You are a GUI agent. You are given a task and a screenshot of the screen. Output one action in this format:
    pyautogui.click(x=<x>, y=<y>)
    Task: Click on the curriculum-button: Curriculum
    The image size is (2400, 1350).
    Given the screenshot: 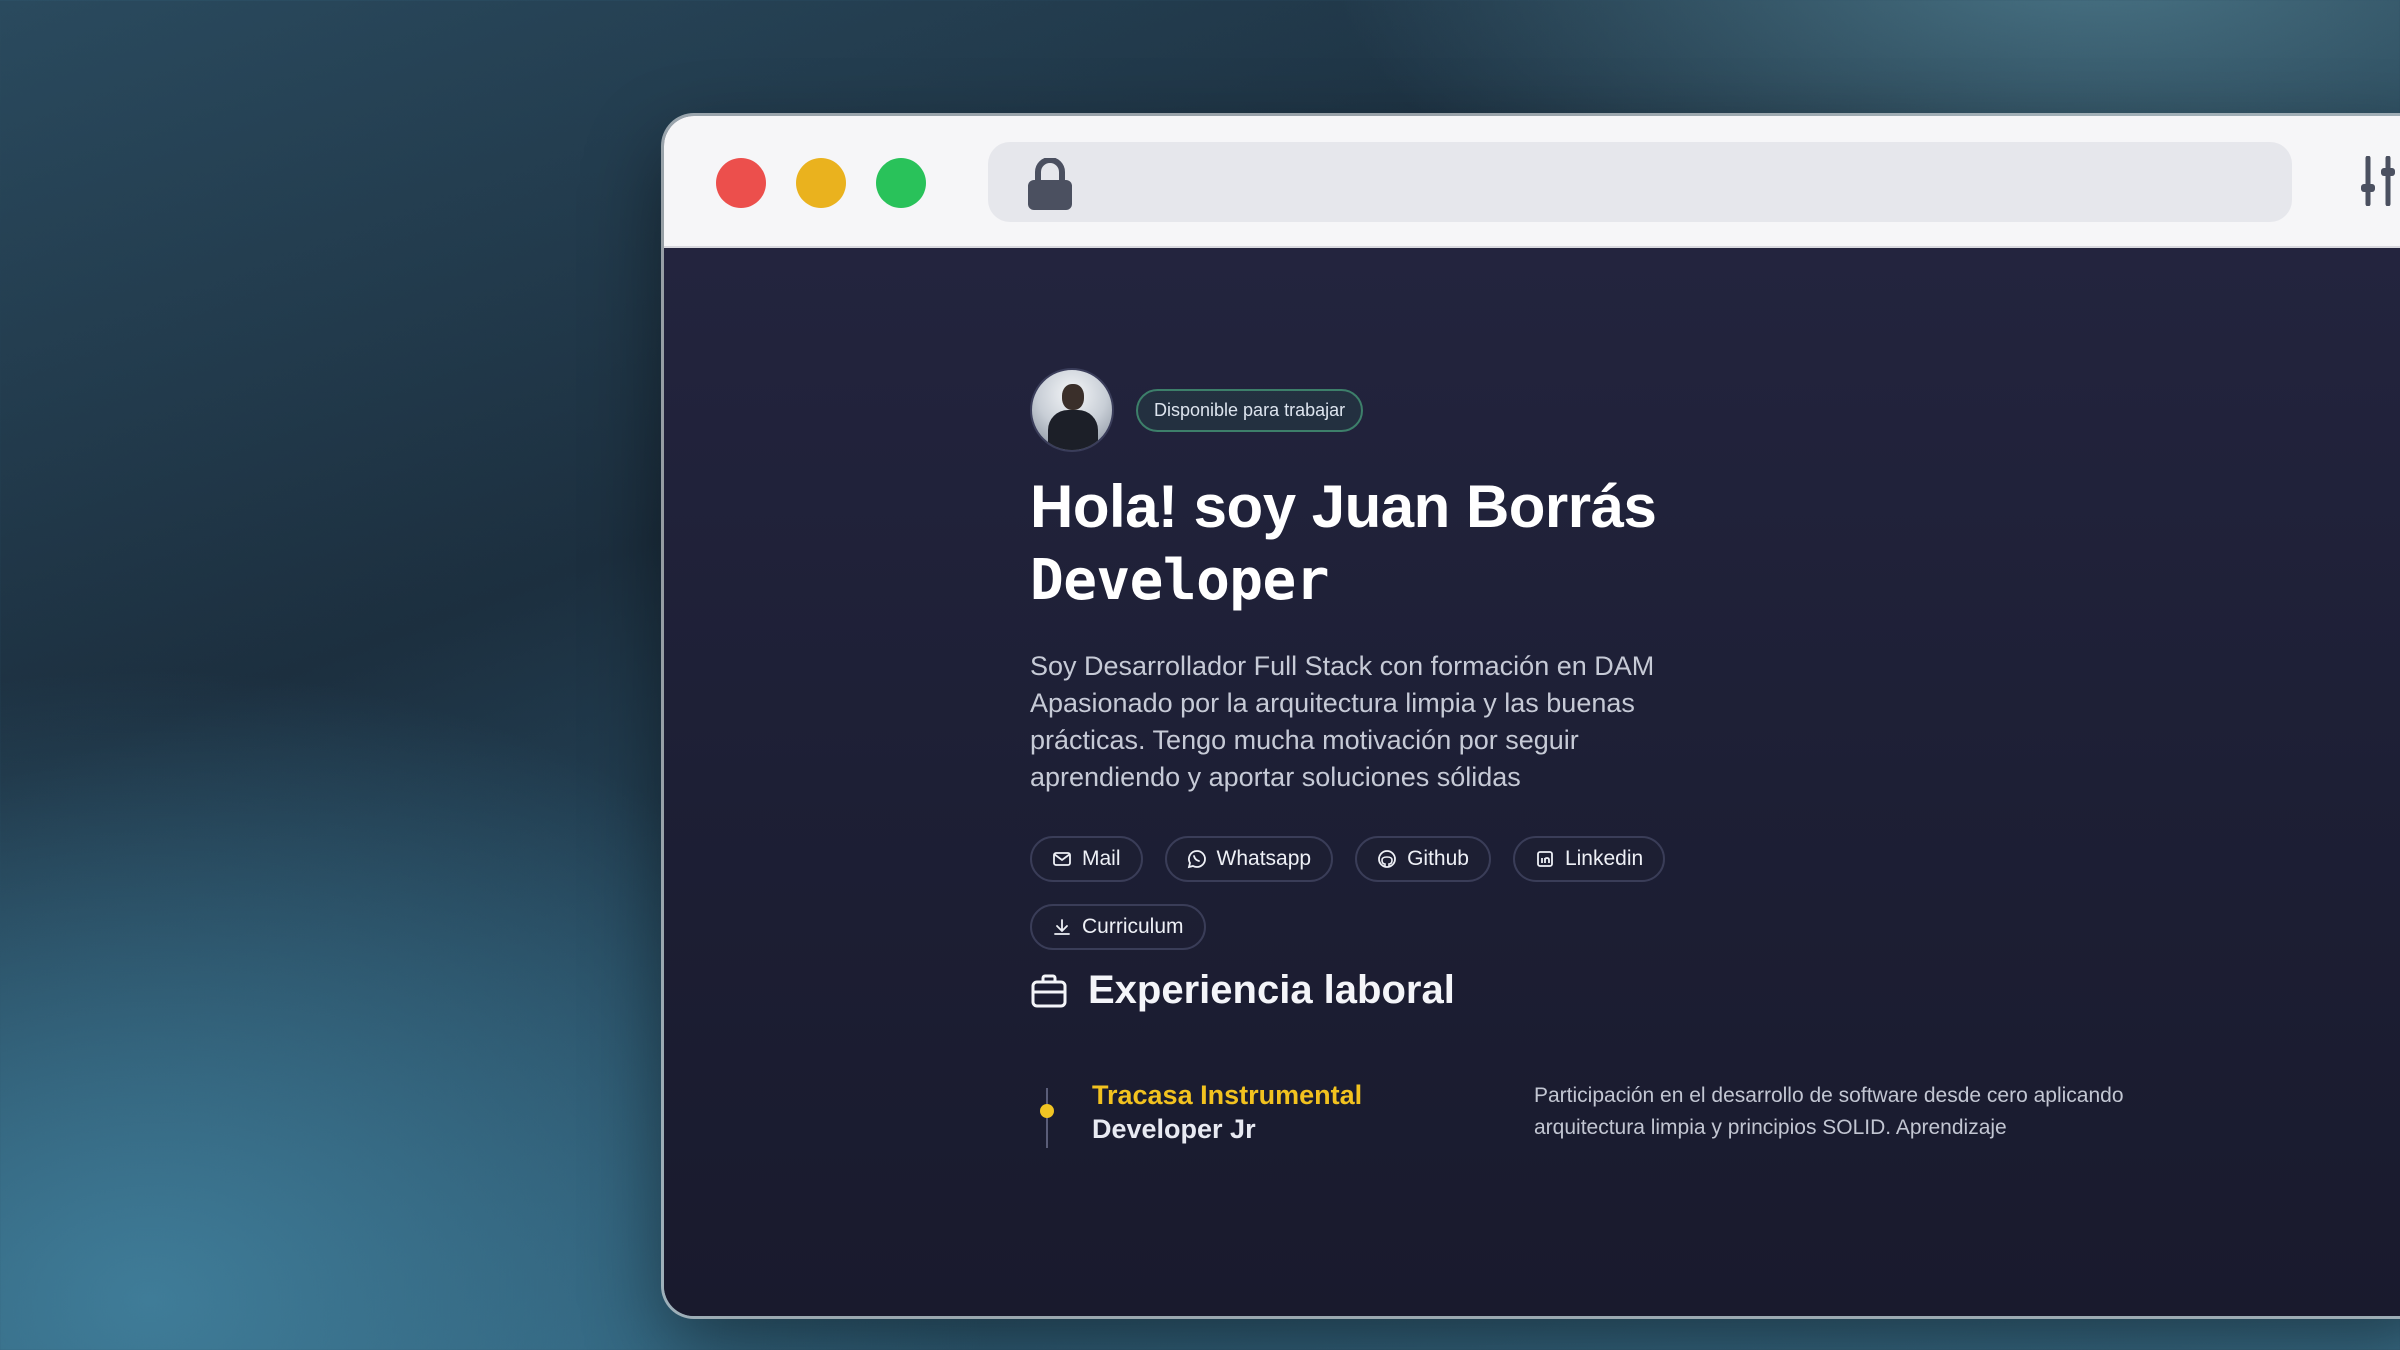 What is the action you would take?
    pyautogui.click(x=1118, y=927)
    